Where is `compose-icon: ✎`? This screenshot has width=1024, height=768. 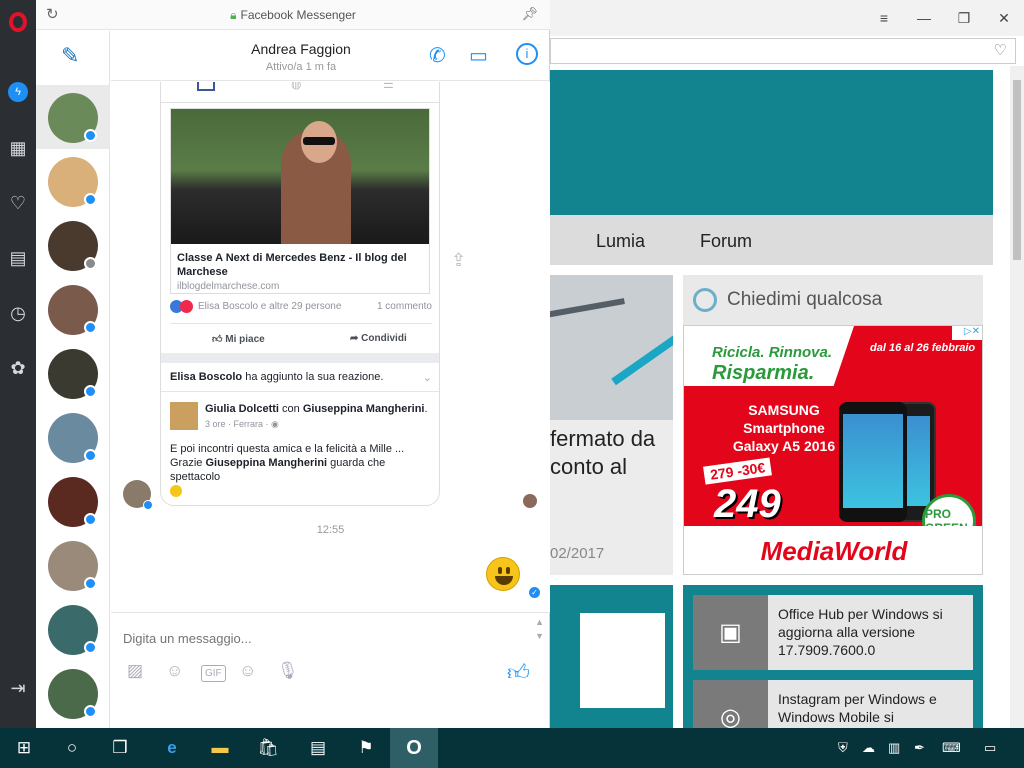 compose-icon: ✎ is located at coordinates (70, 56).